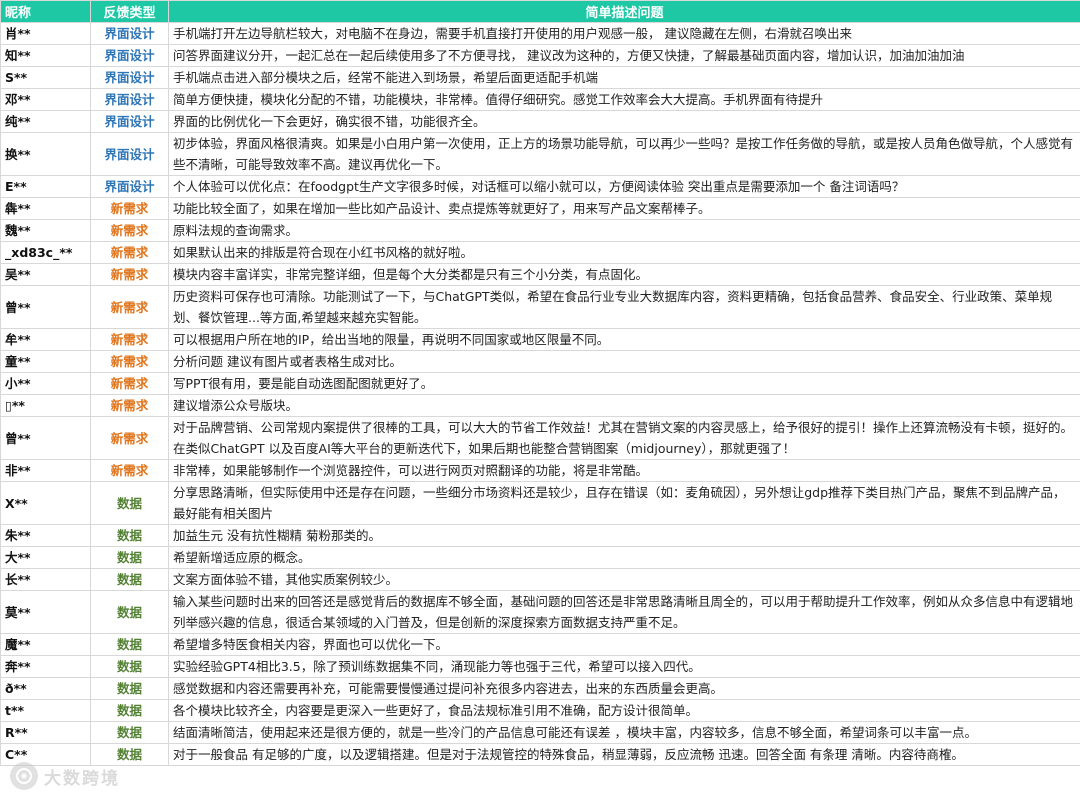  What do you see at coordinates (45, 230) in the screenshot?
I see `nickname-cell: 魏**` at bounding box center [45, 230].